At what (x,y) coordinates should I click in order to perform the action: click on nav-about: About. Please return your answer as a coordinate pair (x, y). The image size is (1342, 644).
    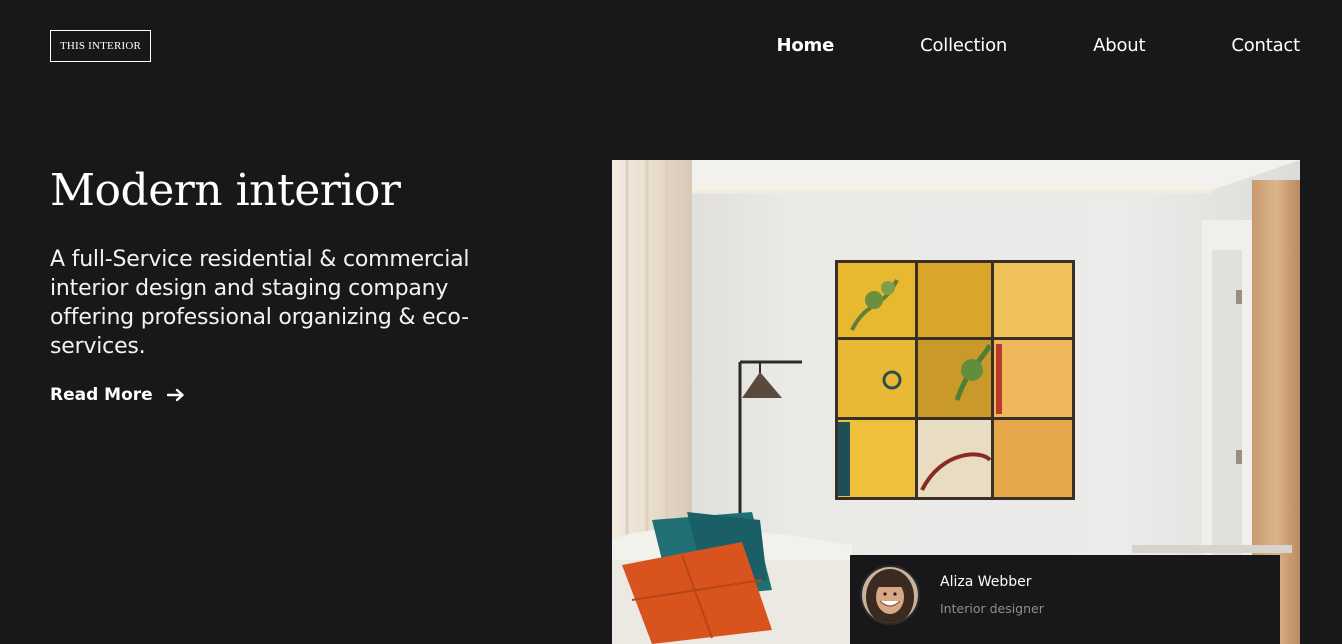
    Looking at the image, I should click on (1119, 46).